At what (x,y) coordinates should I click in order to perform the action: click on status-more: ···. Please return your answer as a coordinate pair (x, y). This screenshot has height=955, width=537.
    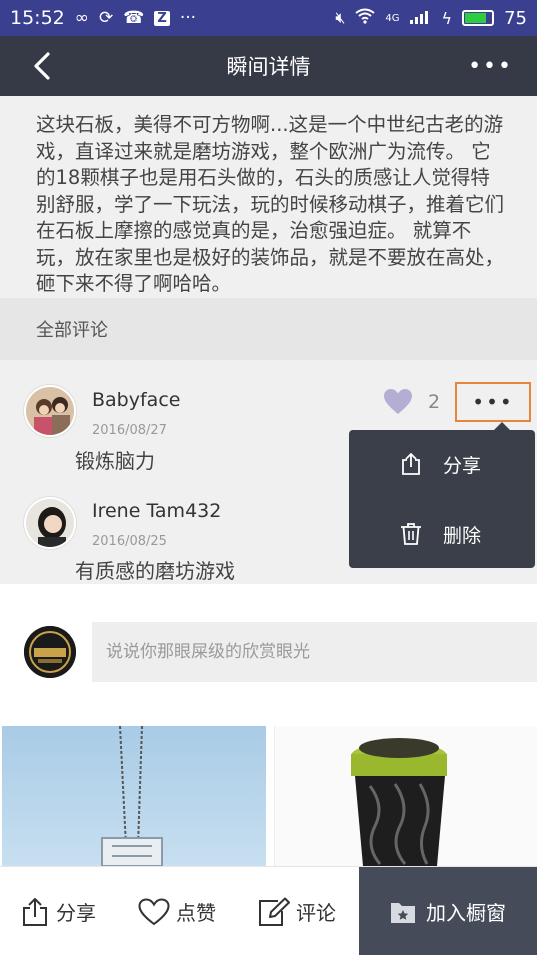
    Looking at the image, I should click on (188, 18).